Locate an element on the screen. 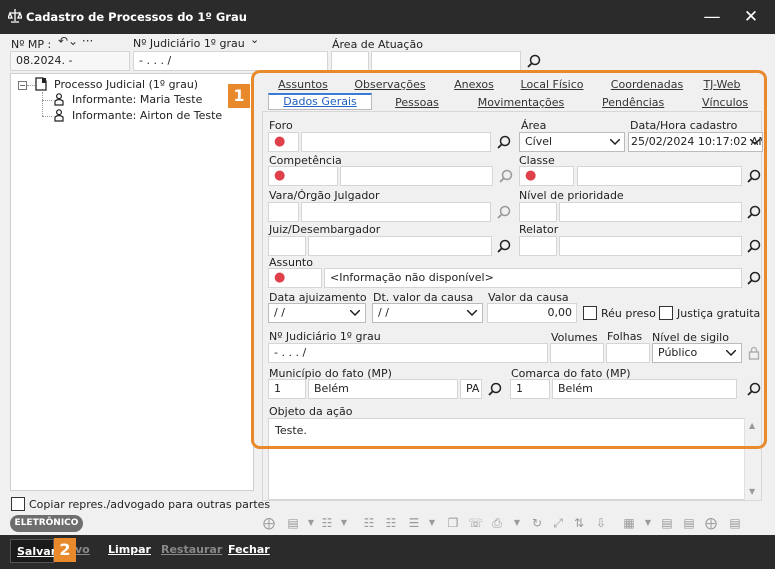 Image resolution: width=775 pixels, height=569 pixels. callout-badge-1: 1 is located at coordinates (239, 96).